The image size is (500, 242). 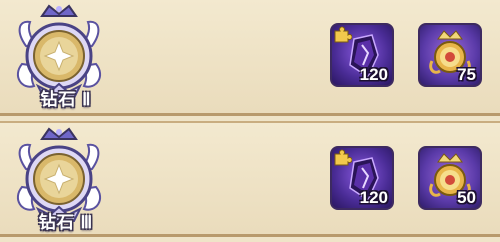 What do you see at coordinates (59, 181) in the screenshot?
I see `diamond-rank-emblem-icon: 钻石 Ⅲ` at bounding box center [59, 181].